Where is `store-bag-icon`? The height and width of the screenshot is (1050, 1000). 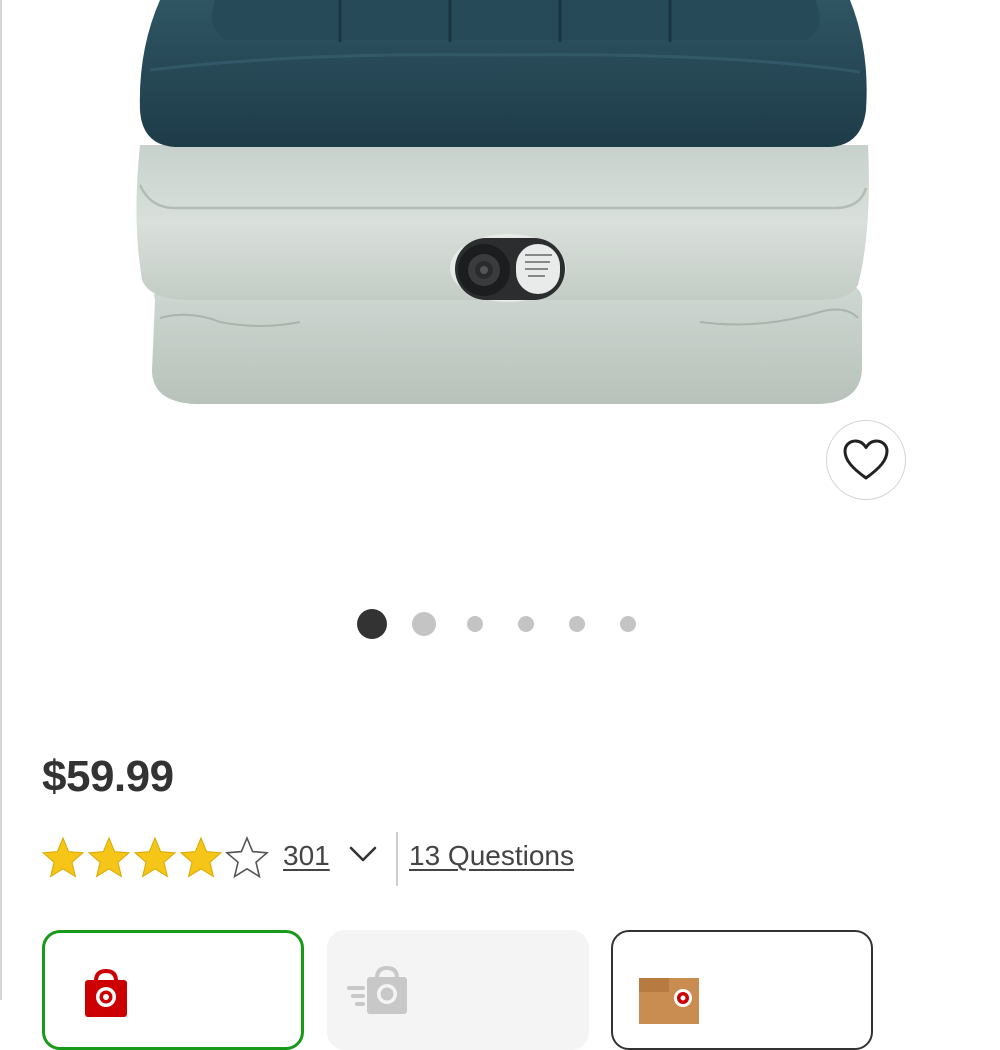 store-bag-icon is located at coordinates (106, 992).